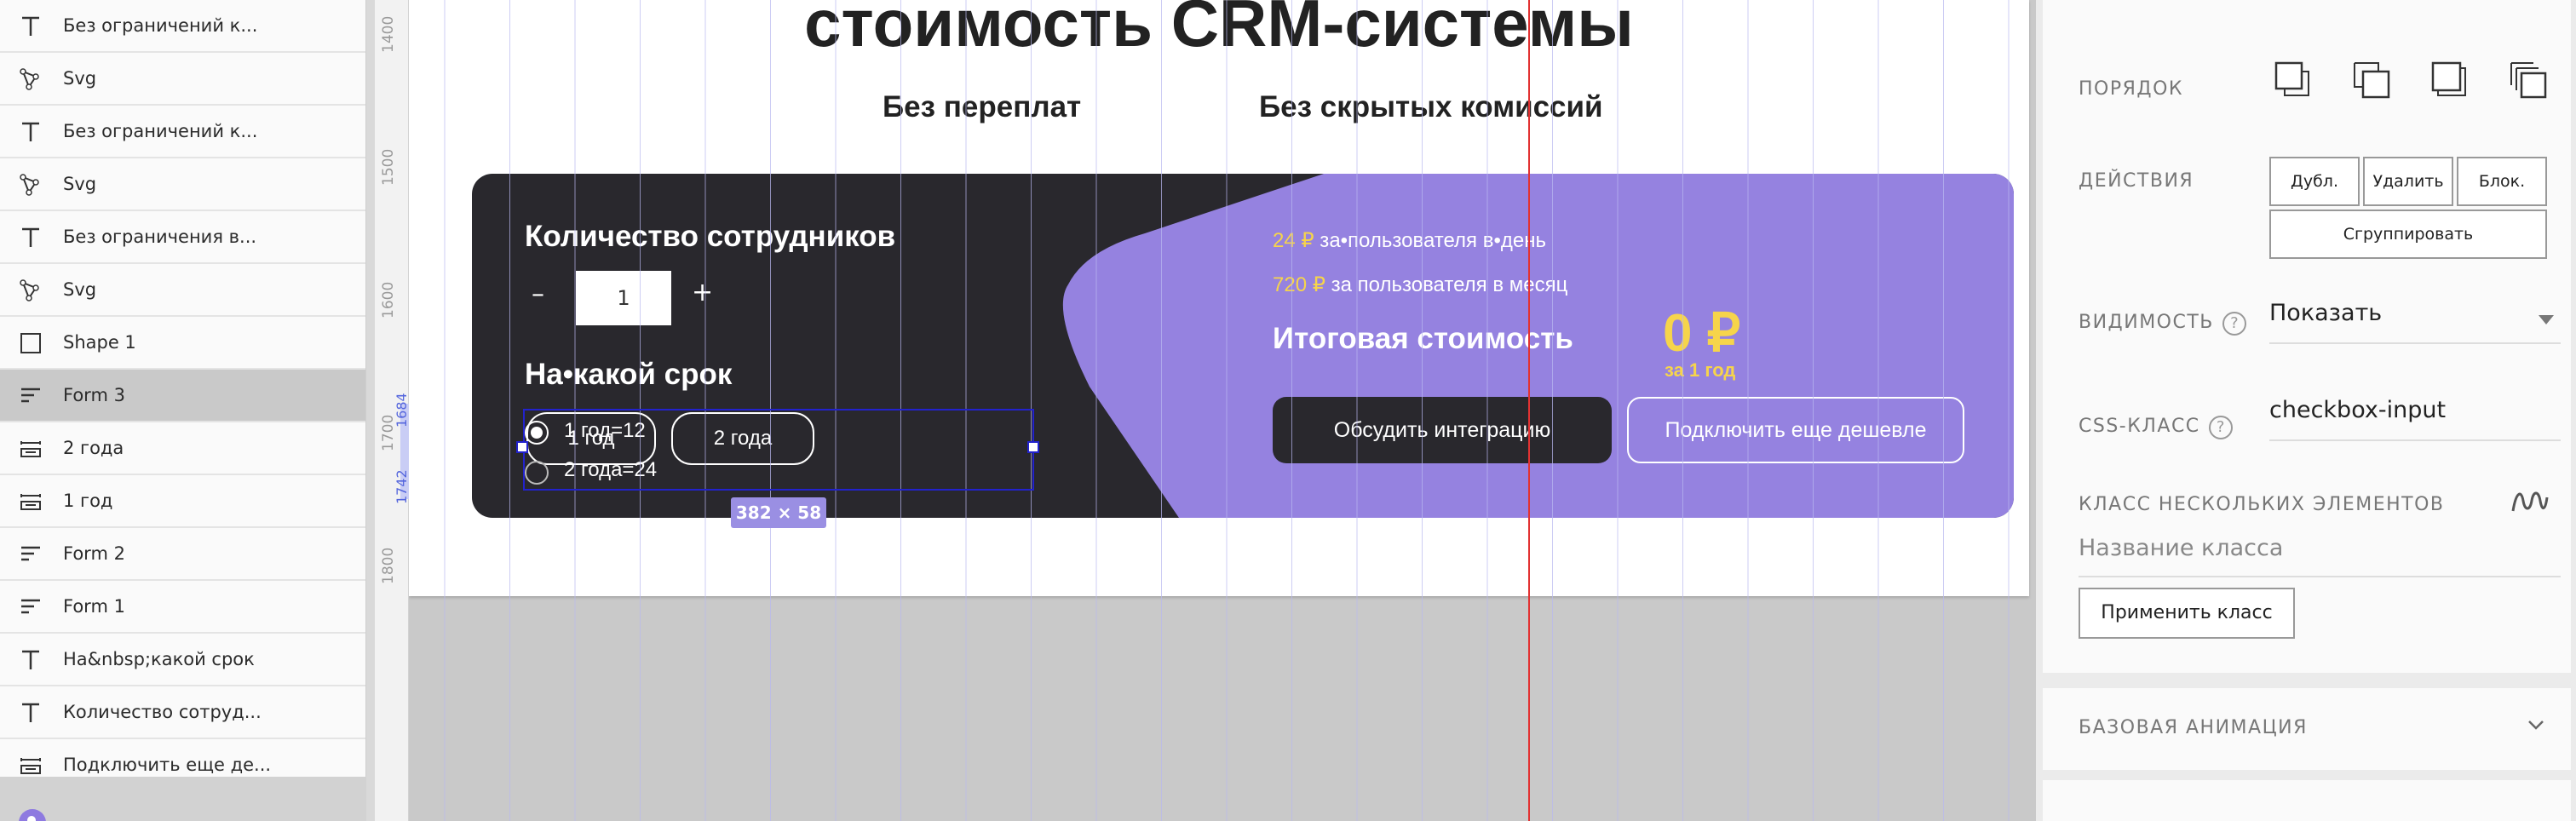 The width and height of the screenshot is (2576, 821). I want to click on selection-box, so click(778, 450).